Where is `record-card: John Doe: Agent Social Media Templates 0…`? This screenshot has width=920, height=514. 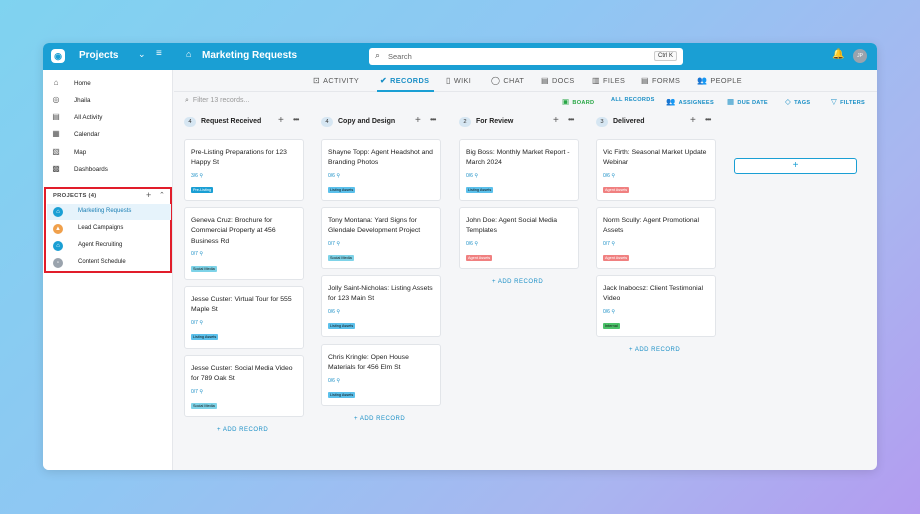
record-card: John Doe: Agent Social Media Templates 0… is located at coordinates (519, 238).